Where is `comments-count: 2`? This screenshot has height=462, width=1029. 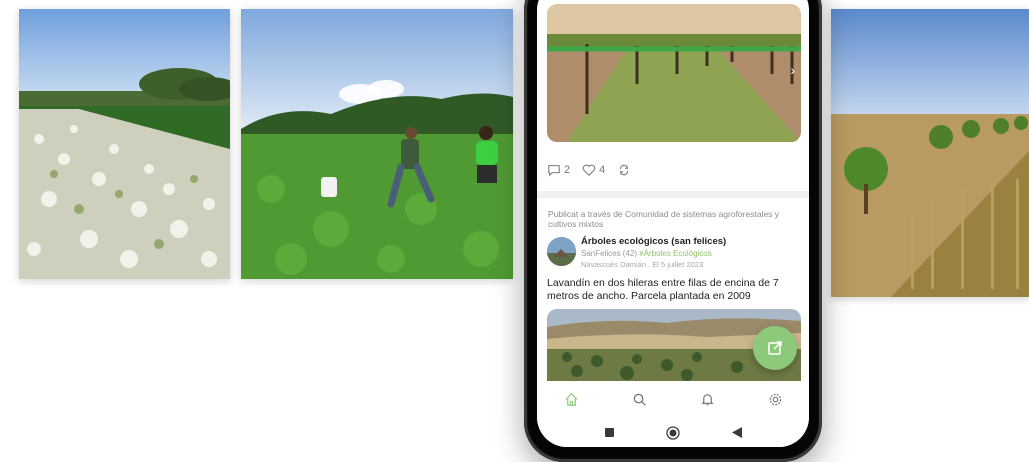
comments-count: 2 is located at coordinates (567, 170).